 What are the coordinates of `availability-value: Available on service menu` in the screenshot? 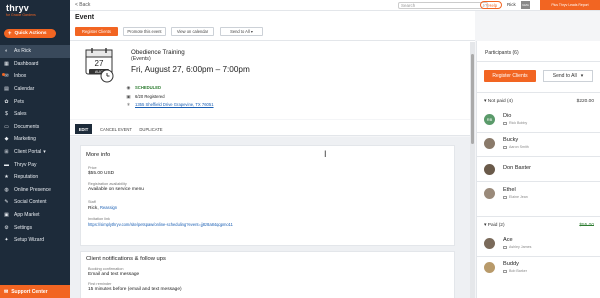 It's located at (116, 189).